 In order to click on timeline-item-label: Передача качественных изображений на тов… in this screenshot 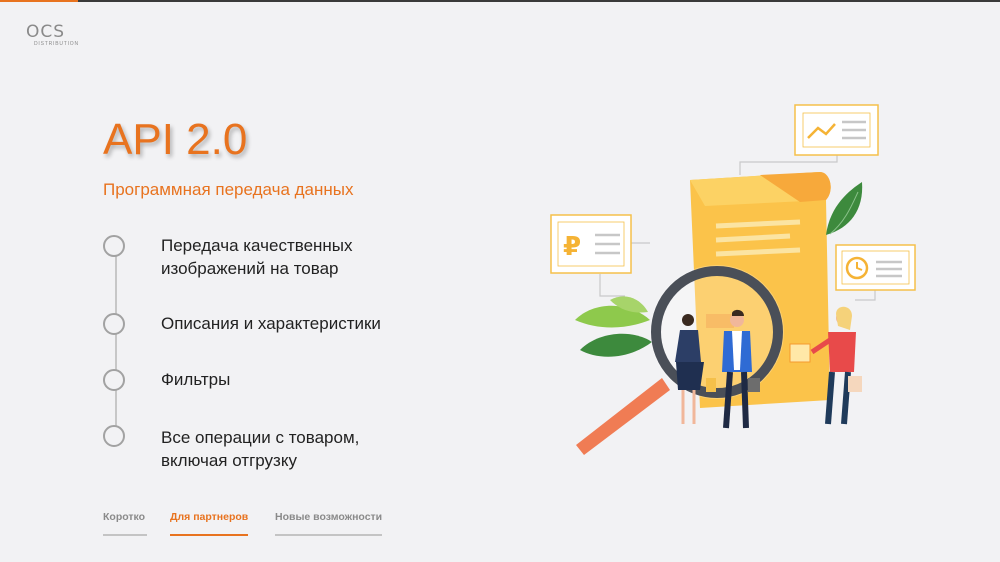, I will do `click(257, 257)`.